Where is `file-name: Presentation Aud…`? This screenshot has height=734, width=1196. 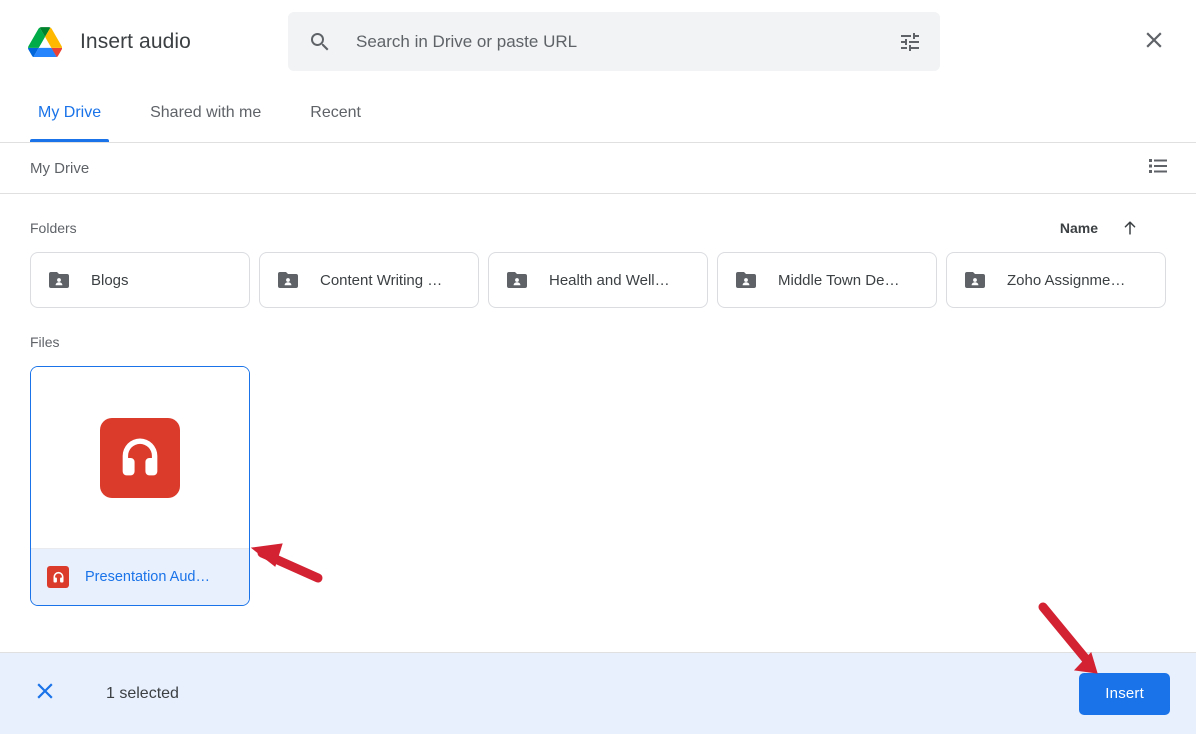
file-name: Presentation Aud… is located at coordinates (147, 577).